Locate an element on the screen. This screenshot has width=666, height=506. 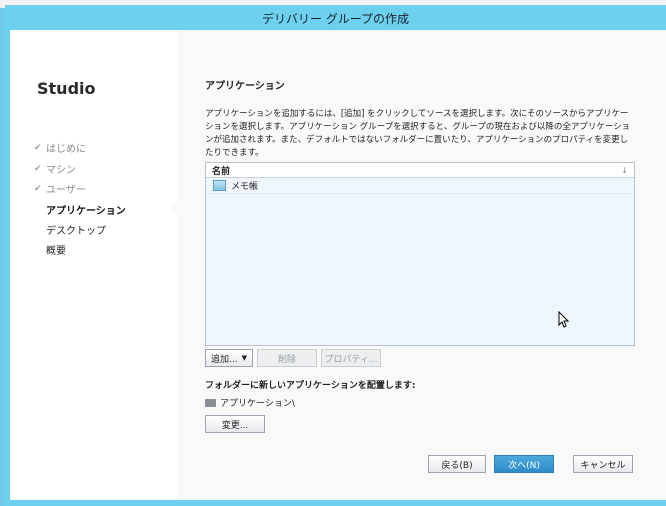
step-users: ✔ ユーザー is located at coordinates (60, 189).